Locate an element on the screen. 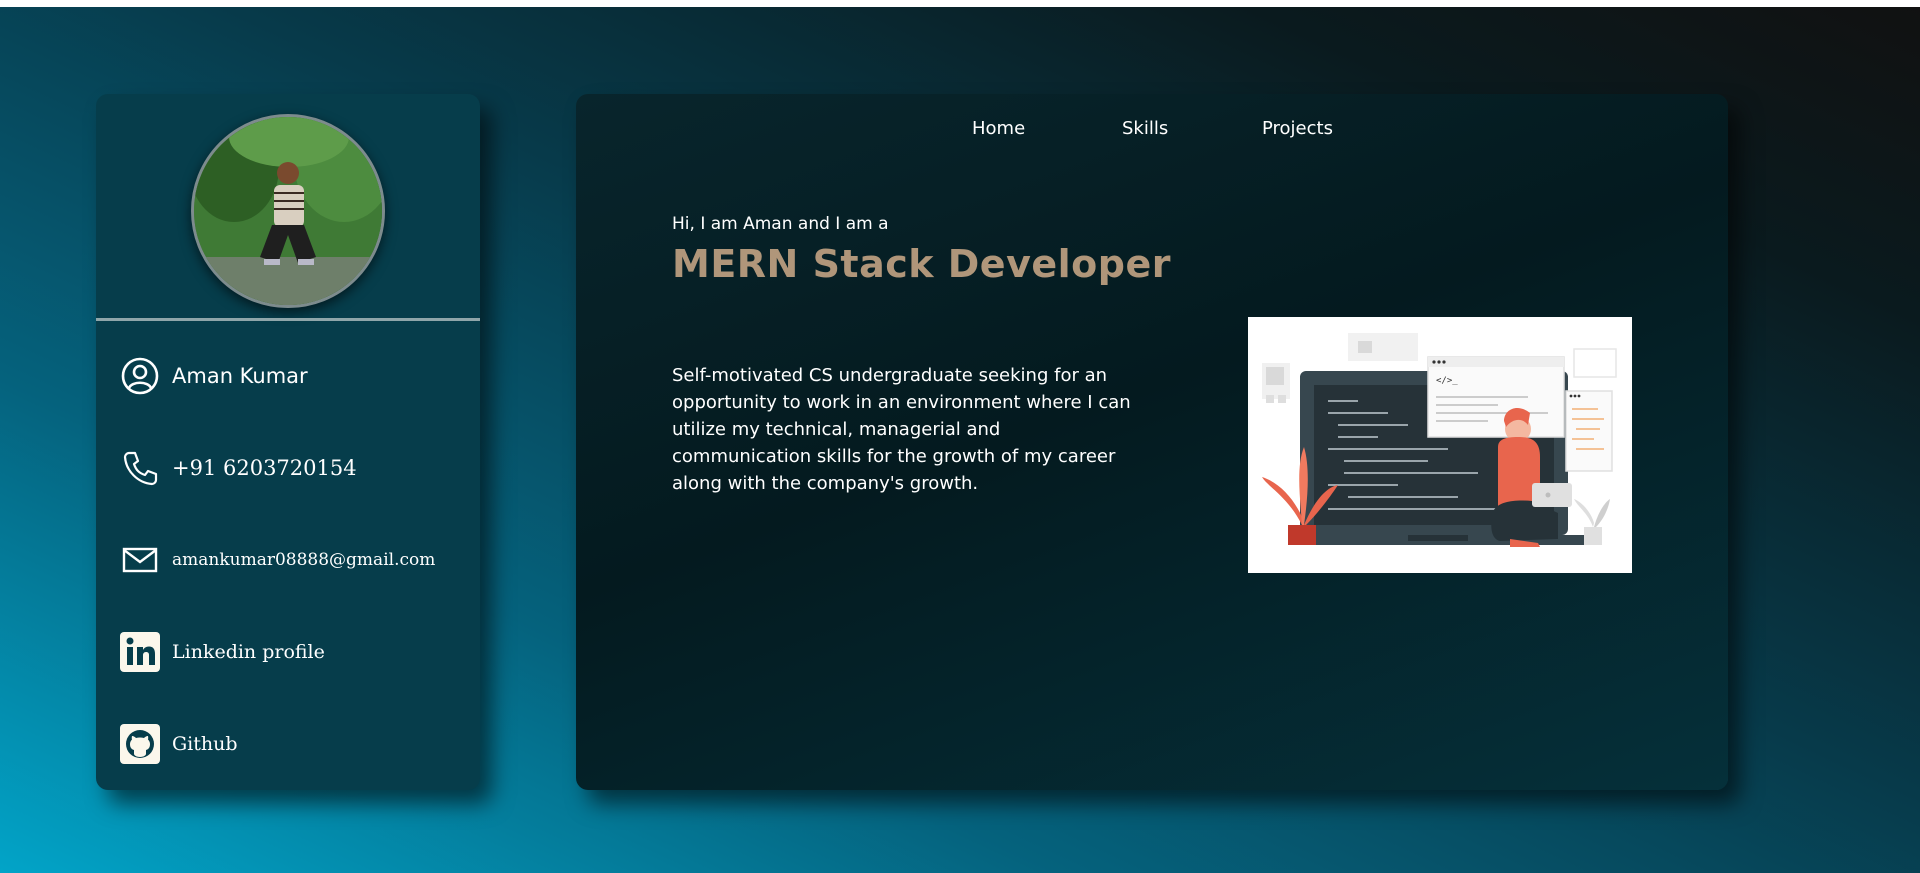  phone-icon is located at coordinates (140, 468).